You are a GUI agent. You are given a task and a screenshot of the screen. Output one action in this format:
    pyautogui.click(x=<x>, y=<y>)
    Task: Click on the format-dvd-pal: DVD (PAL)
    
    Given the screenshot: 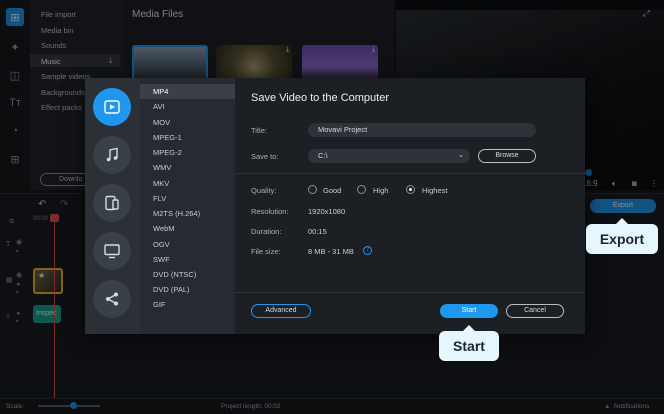 What is the action you would take?
    pyautogui.click(x=187, y=289)
    